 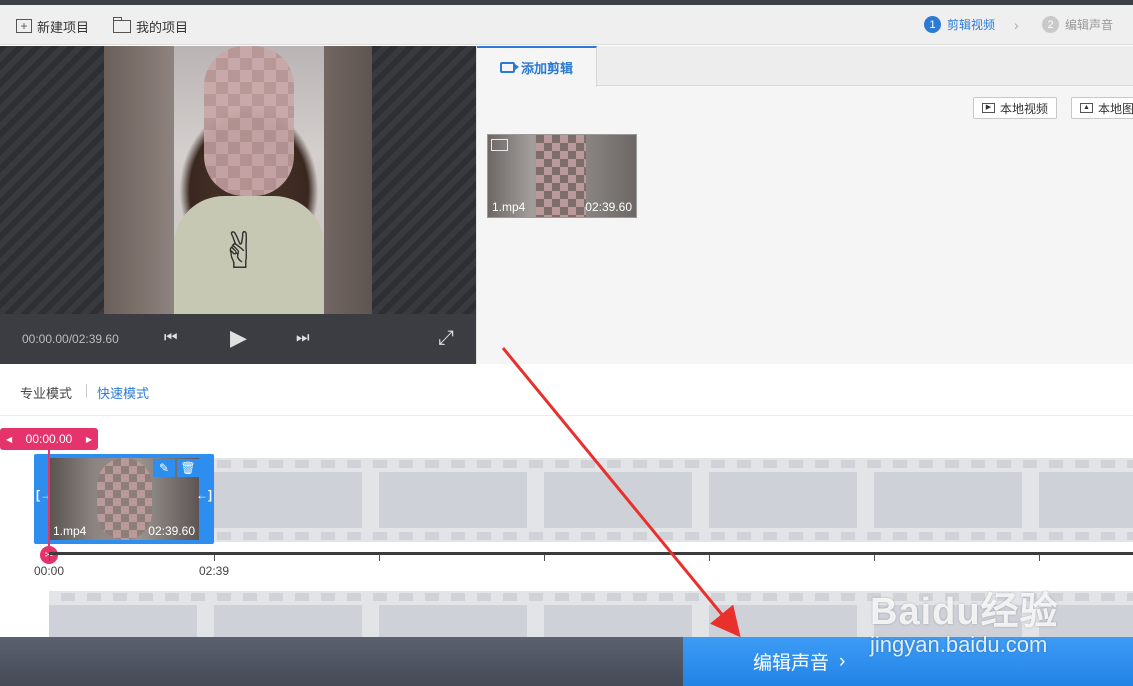 What do you see at coordinates (171, 531) in the screenshot?
I see `clip-duration: 02:39.60` at bounding box center [171, 531].